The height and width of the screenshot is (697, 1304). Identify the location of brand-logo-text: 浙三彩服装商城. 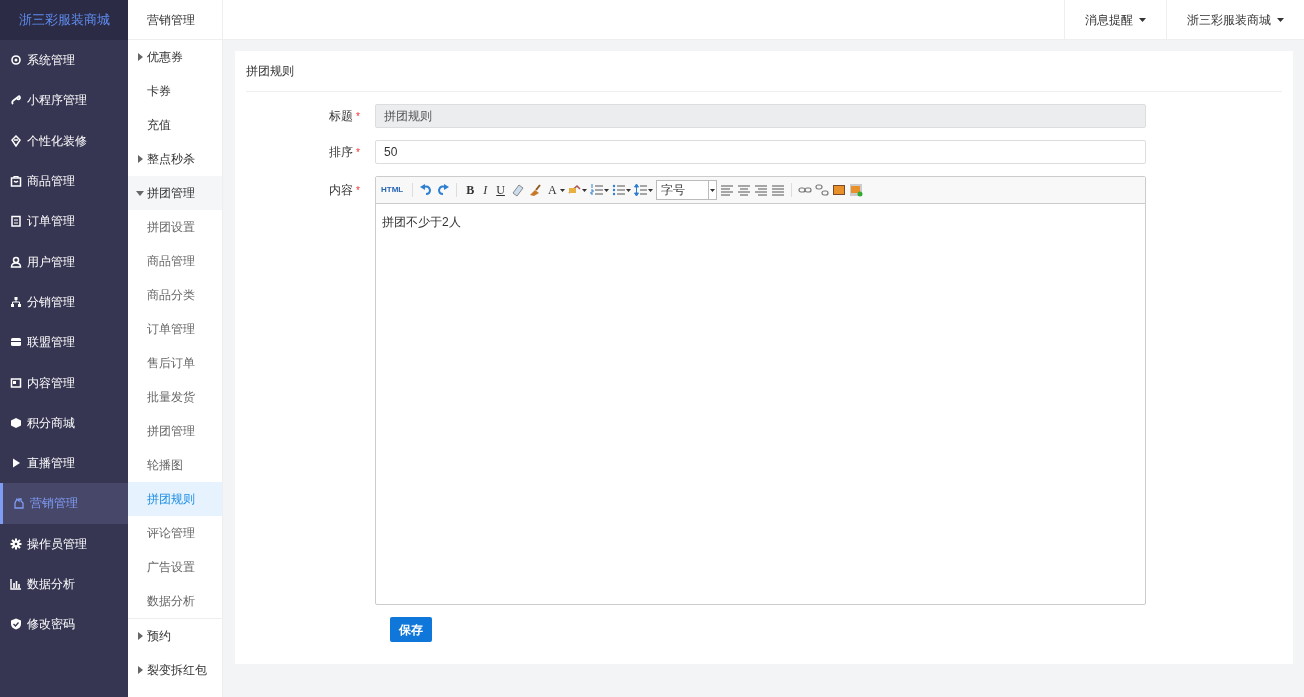
(64, 20).